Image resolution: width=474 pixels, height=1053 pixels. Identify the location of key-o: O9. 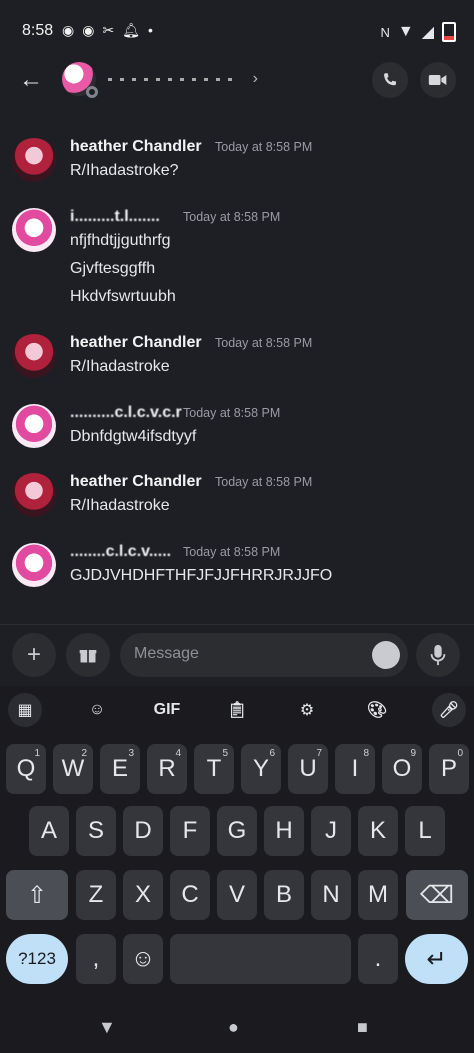
(402, 769).